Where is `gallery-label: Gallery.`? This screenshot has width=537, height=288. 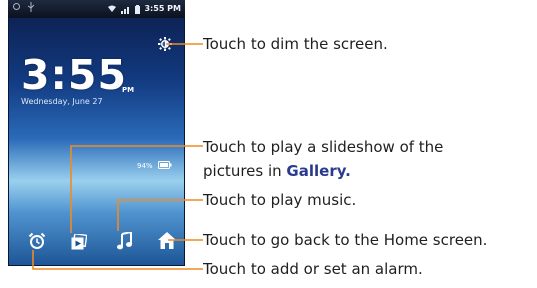
gallery-label: Gallery. is located at coordinates (318, 171).